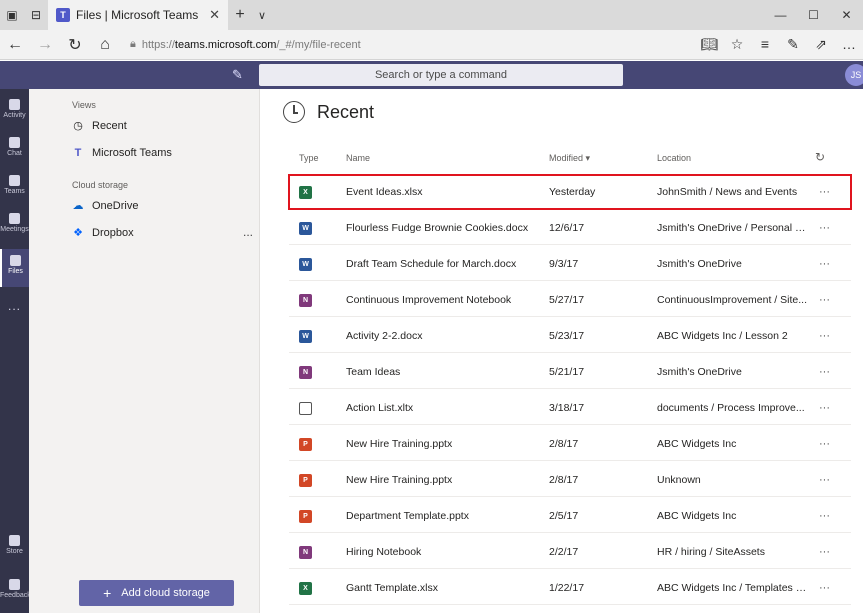 The width and height of the screenshot is (863, 613). Describe the element at coordinates (78, 126) in the screenshot. I see `clock-icon: ◷` at that location.